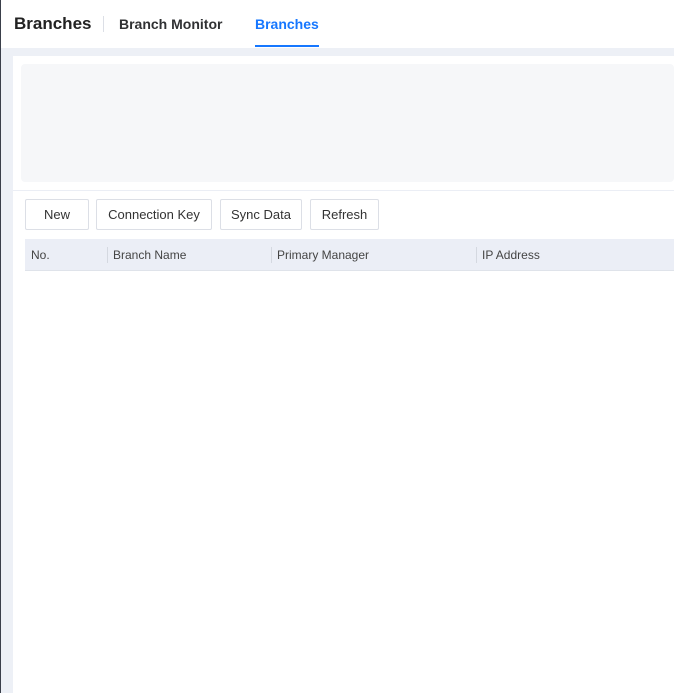  What do you see at coordinates (53, 23) in the screenshot?
I see `page-title: Branches` at bounding box center [53, 23].